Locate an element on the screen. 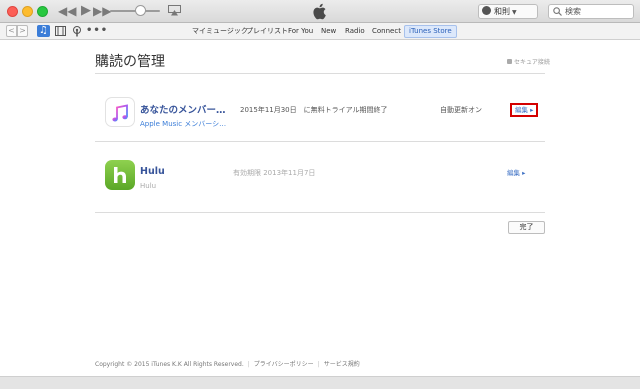  account-name: 和則 is located at coordinates (502, 11).